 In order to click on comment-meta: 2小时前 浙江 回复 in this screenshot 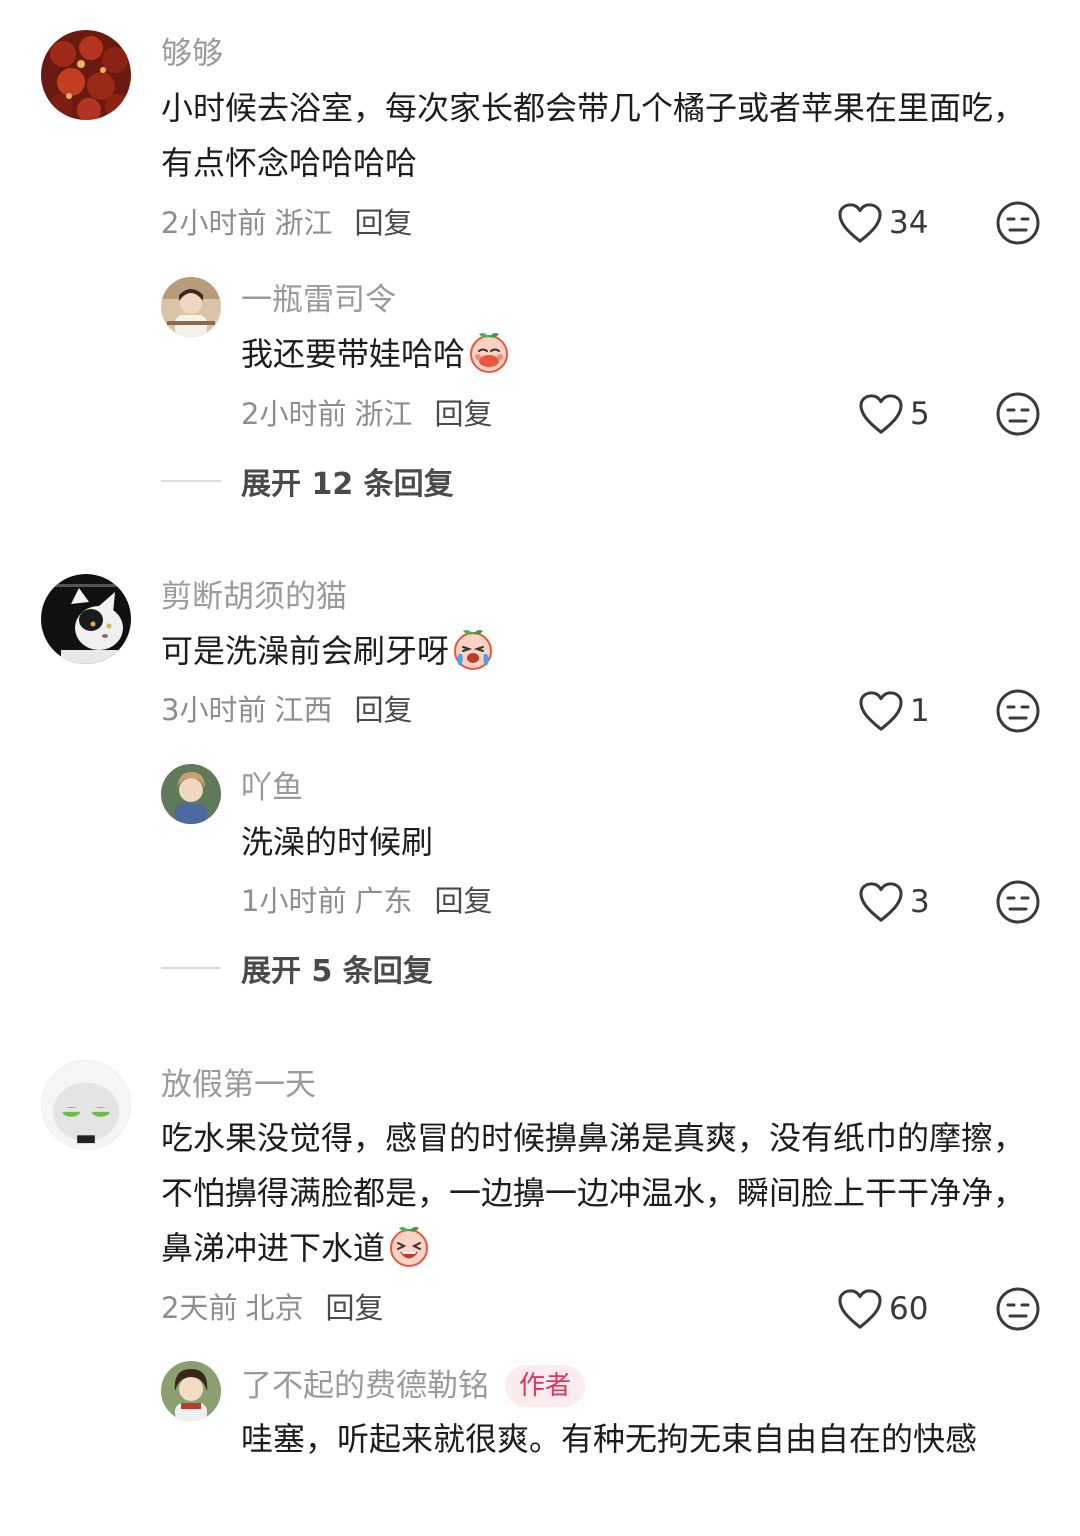, I will do `click(286, 223)`.